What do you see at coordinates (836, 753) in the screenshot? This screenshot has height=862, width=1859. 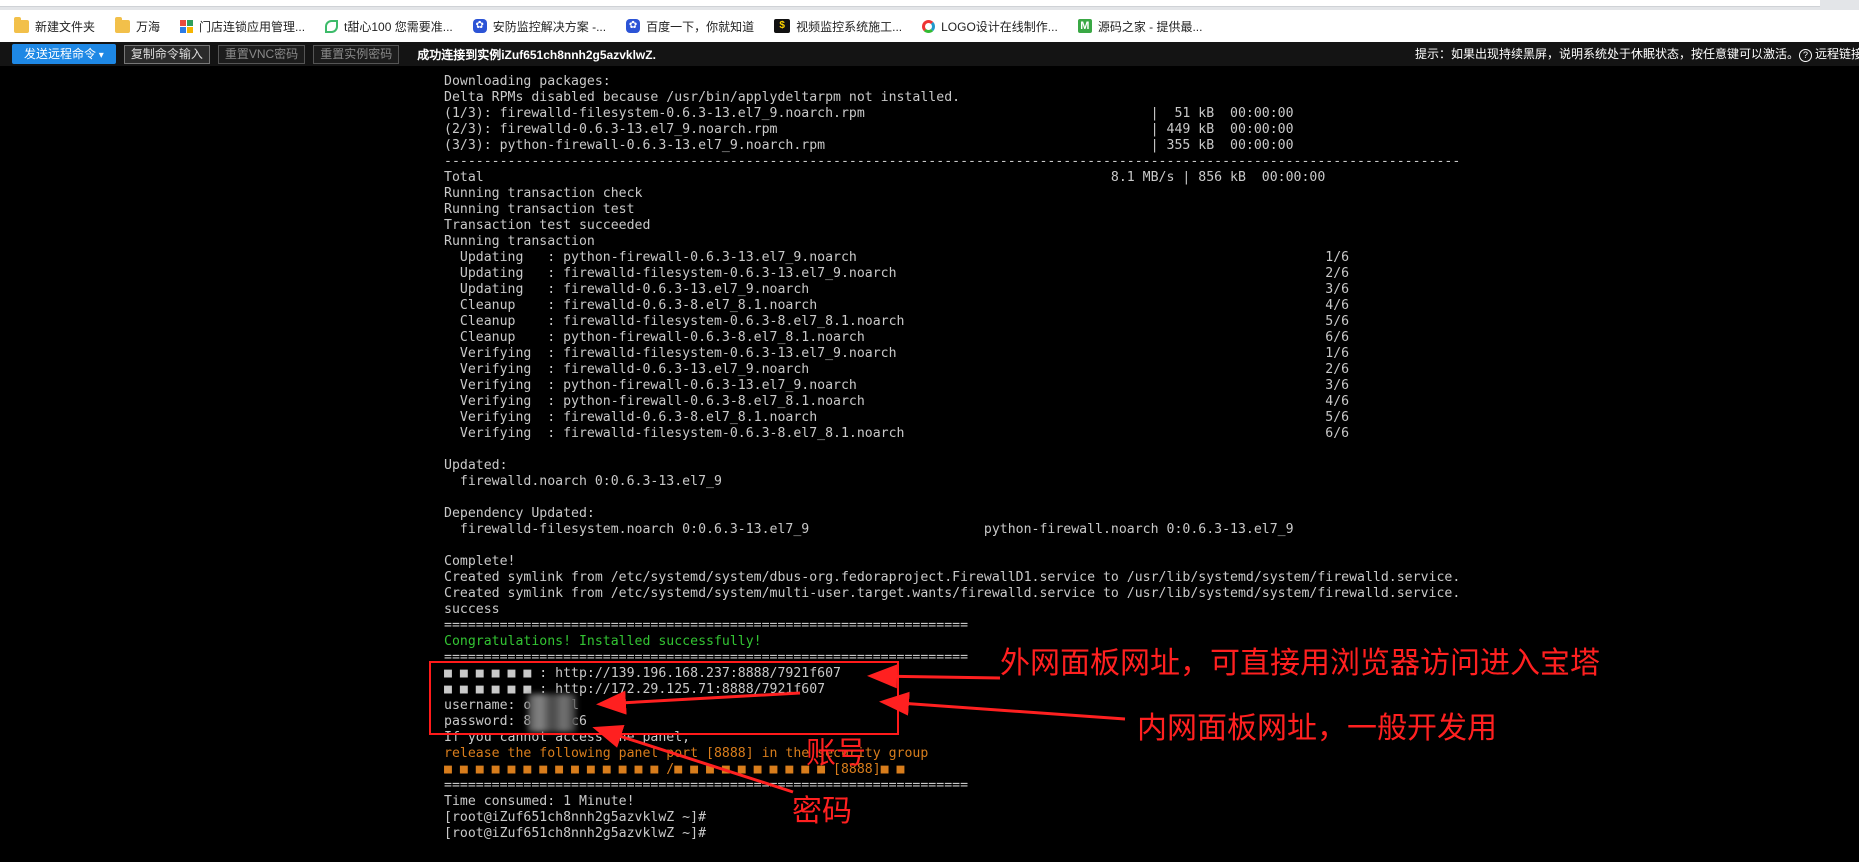 I see `annotation-account: 账号` at bounding box center [836, 753].